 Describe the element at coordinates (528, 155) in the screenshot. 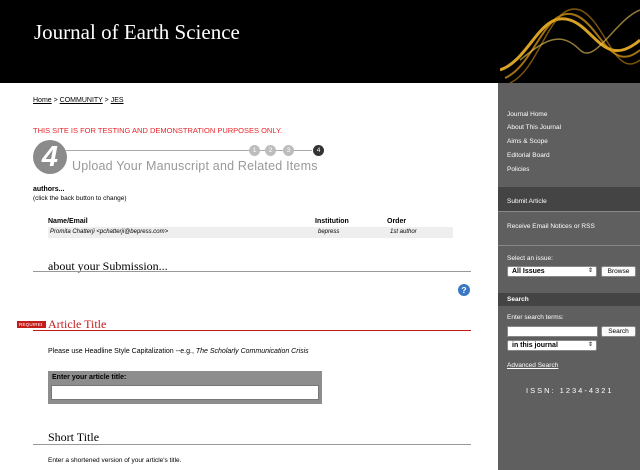

I see `sidebar-item-editorial-board: Editorial Board` at that location.